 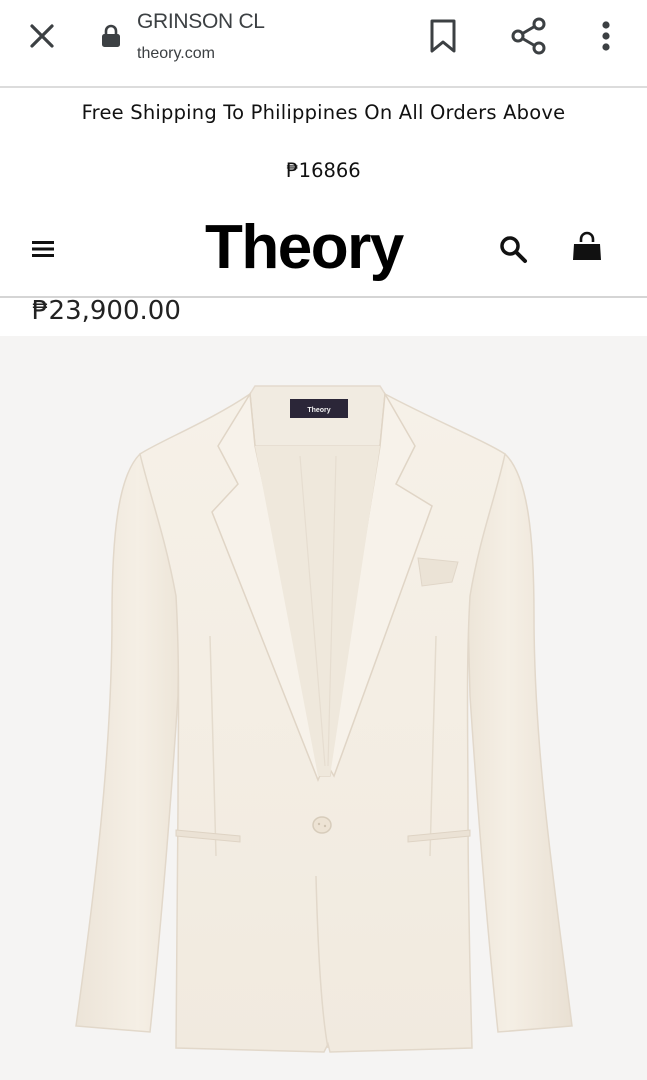 I want to click on lock-icon, so click(x=111, y=36).